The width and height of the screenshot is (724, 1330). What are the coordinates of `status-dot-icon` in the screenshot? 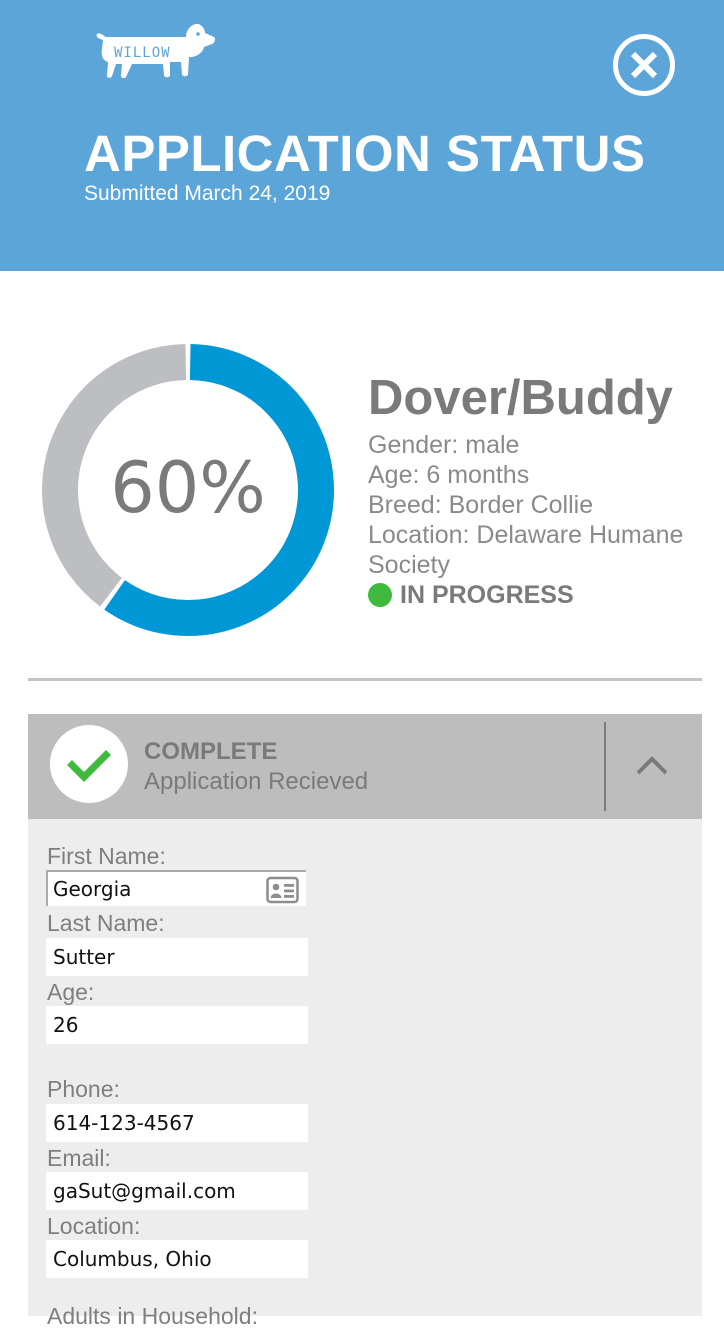 It's located at (380, 595).